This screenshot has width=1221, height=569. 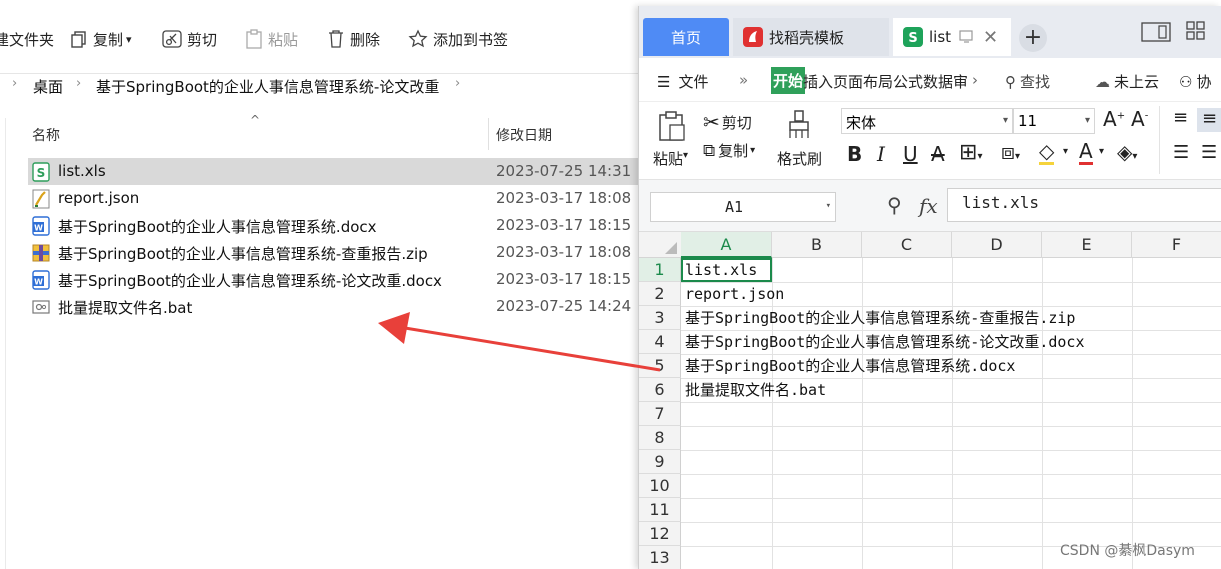 I want to click on copy-button: 复制 ▾, so click(x=101, y=39).